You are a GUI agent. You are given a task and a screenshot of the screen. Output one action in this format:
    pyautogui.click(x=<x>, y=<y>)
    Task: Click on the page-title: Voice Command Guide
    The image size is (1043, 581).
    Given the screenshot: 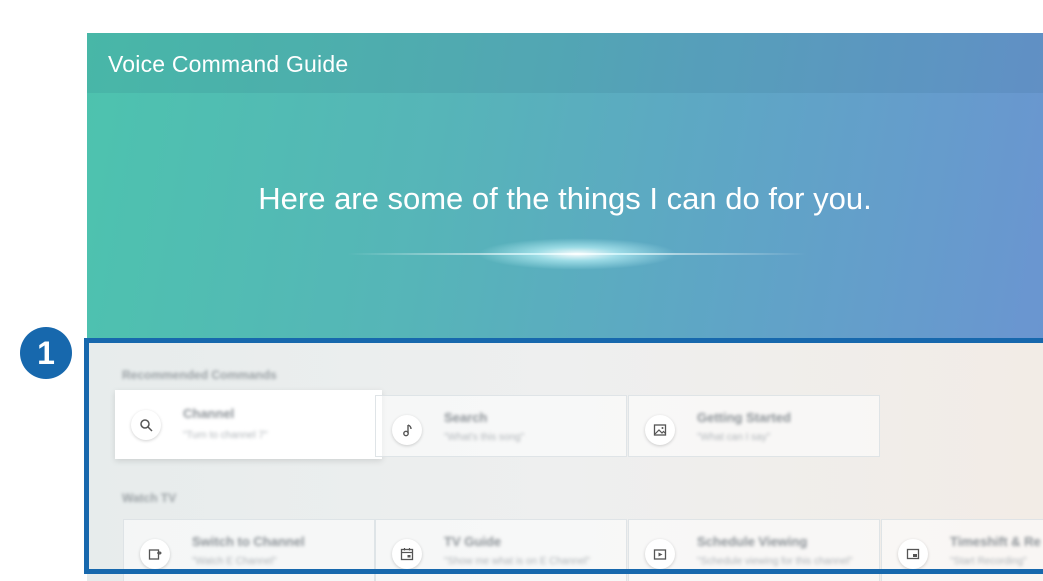 What is the action you would take?
    pyautogui.click(x=228, y=64)
    